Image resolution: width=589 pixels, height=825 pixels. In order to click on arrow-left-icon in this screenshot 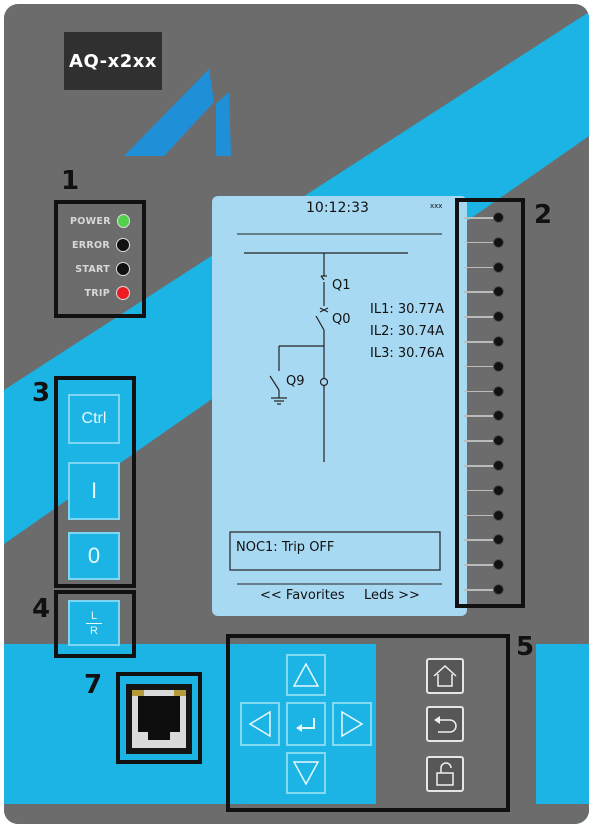, I will do `click(259, 724)`.